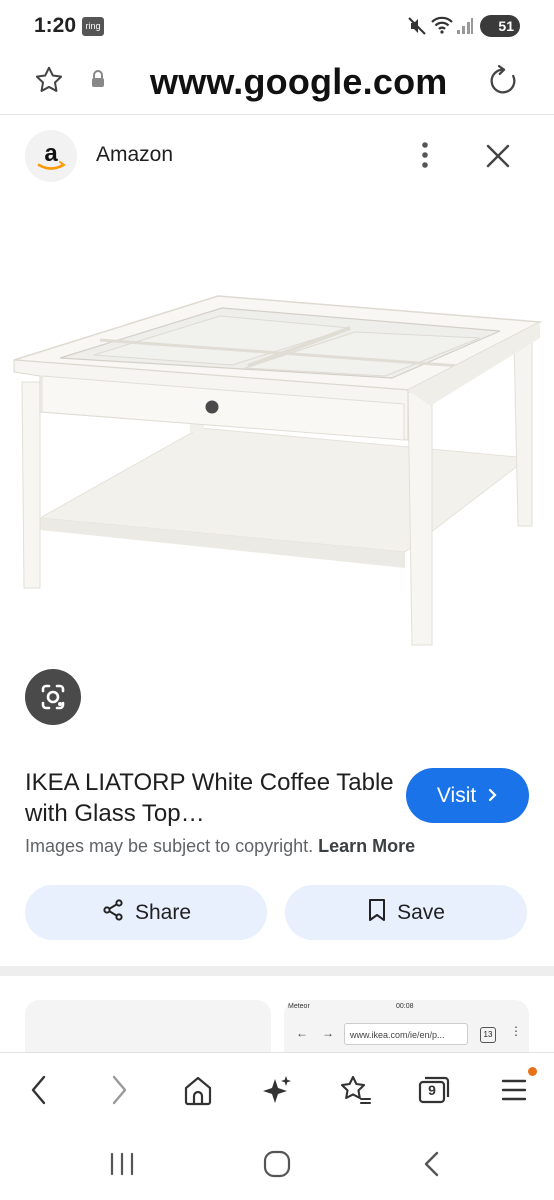 Image resolution: width=554 pixels, height=1200 pixels. Describe the element at coordinates (122, 1166) in the screenshot. I see `recent-apps-icon` at that location.